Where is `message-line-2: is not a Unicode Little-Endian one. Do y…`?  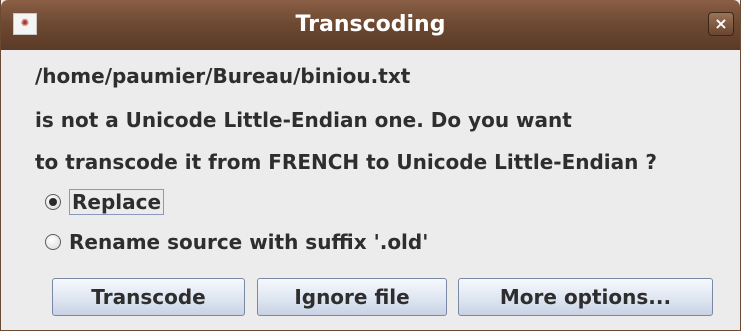 message-line-2: is not a Unicode Little-Endian one. Do y… is located at coordinates (303, 120).